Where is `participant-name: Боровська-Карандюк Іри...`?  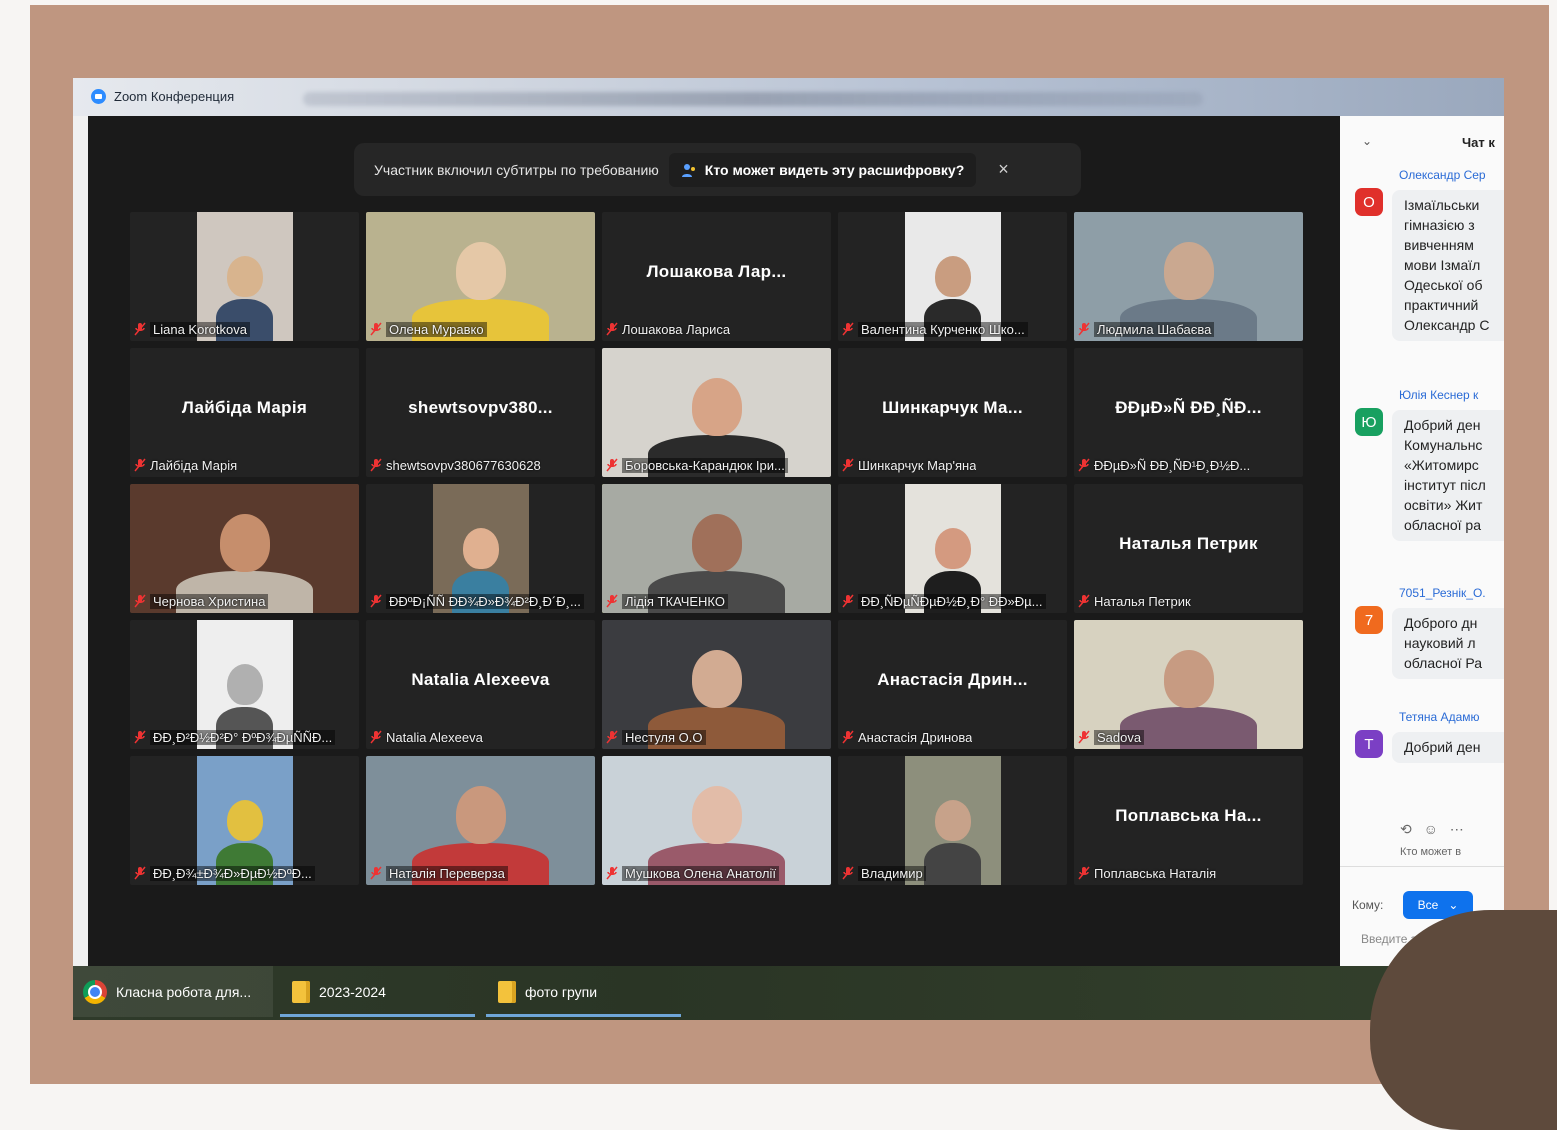
participant-name: Боровська-Карандюк Іри... is located at coordinates (705, 465).